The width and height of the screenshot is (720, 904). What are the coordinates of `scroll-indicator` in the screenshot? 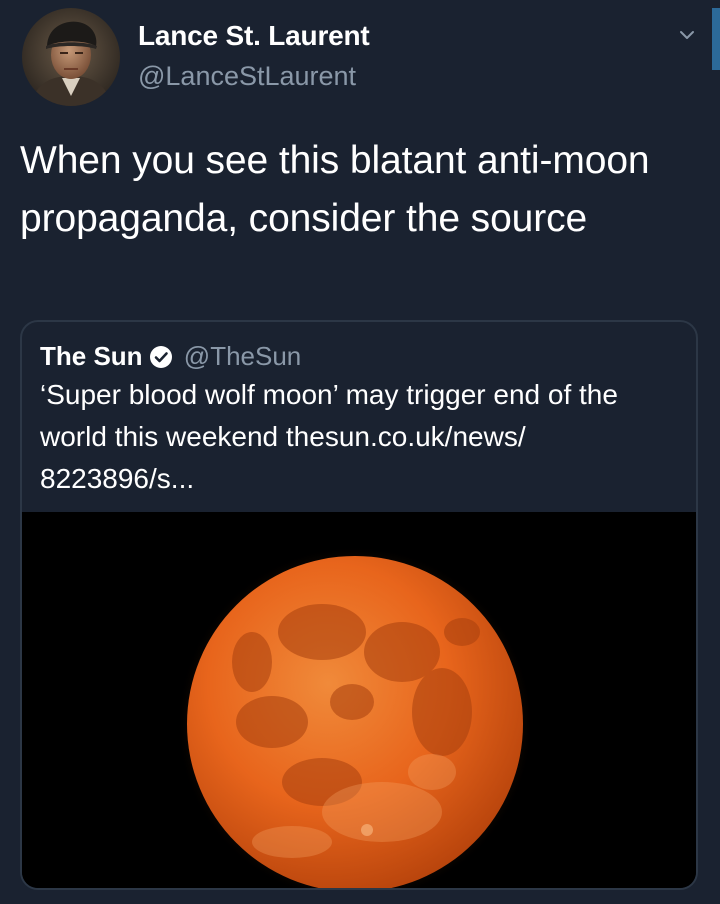 It's located at (716, 39).